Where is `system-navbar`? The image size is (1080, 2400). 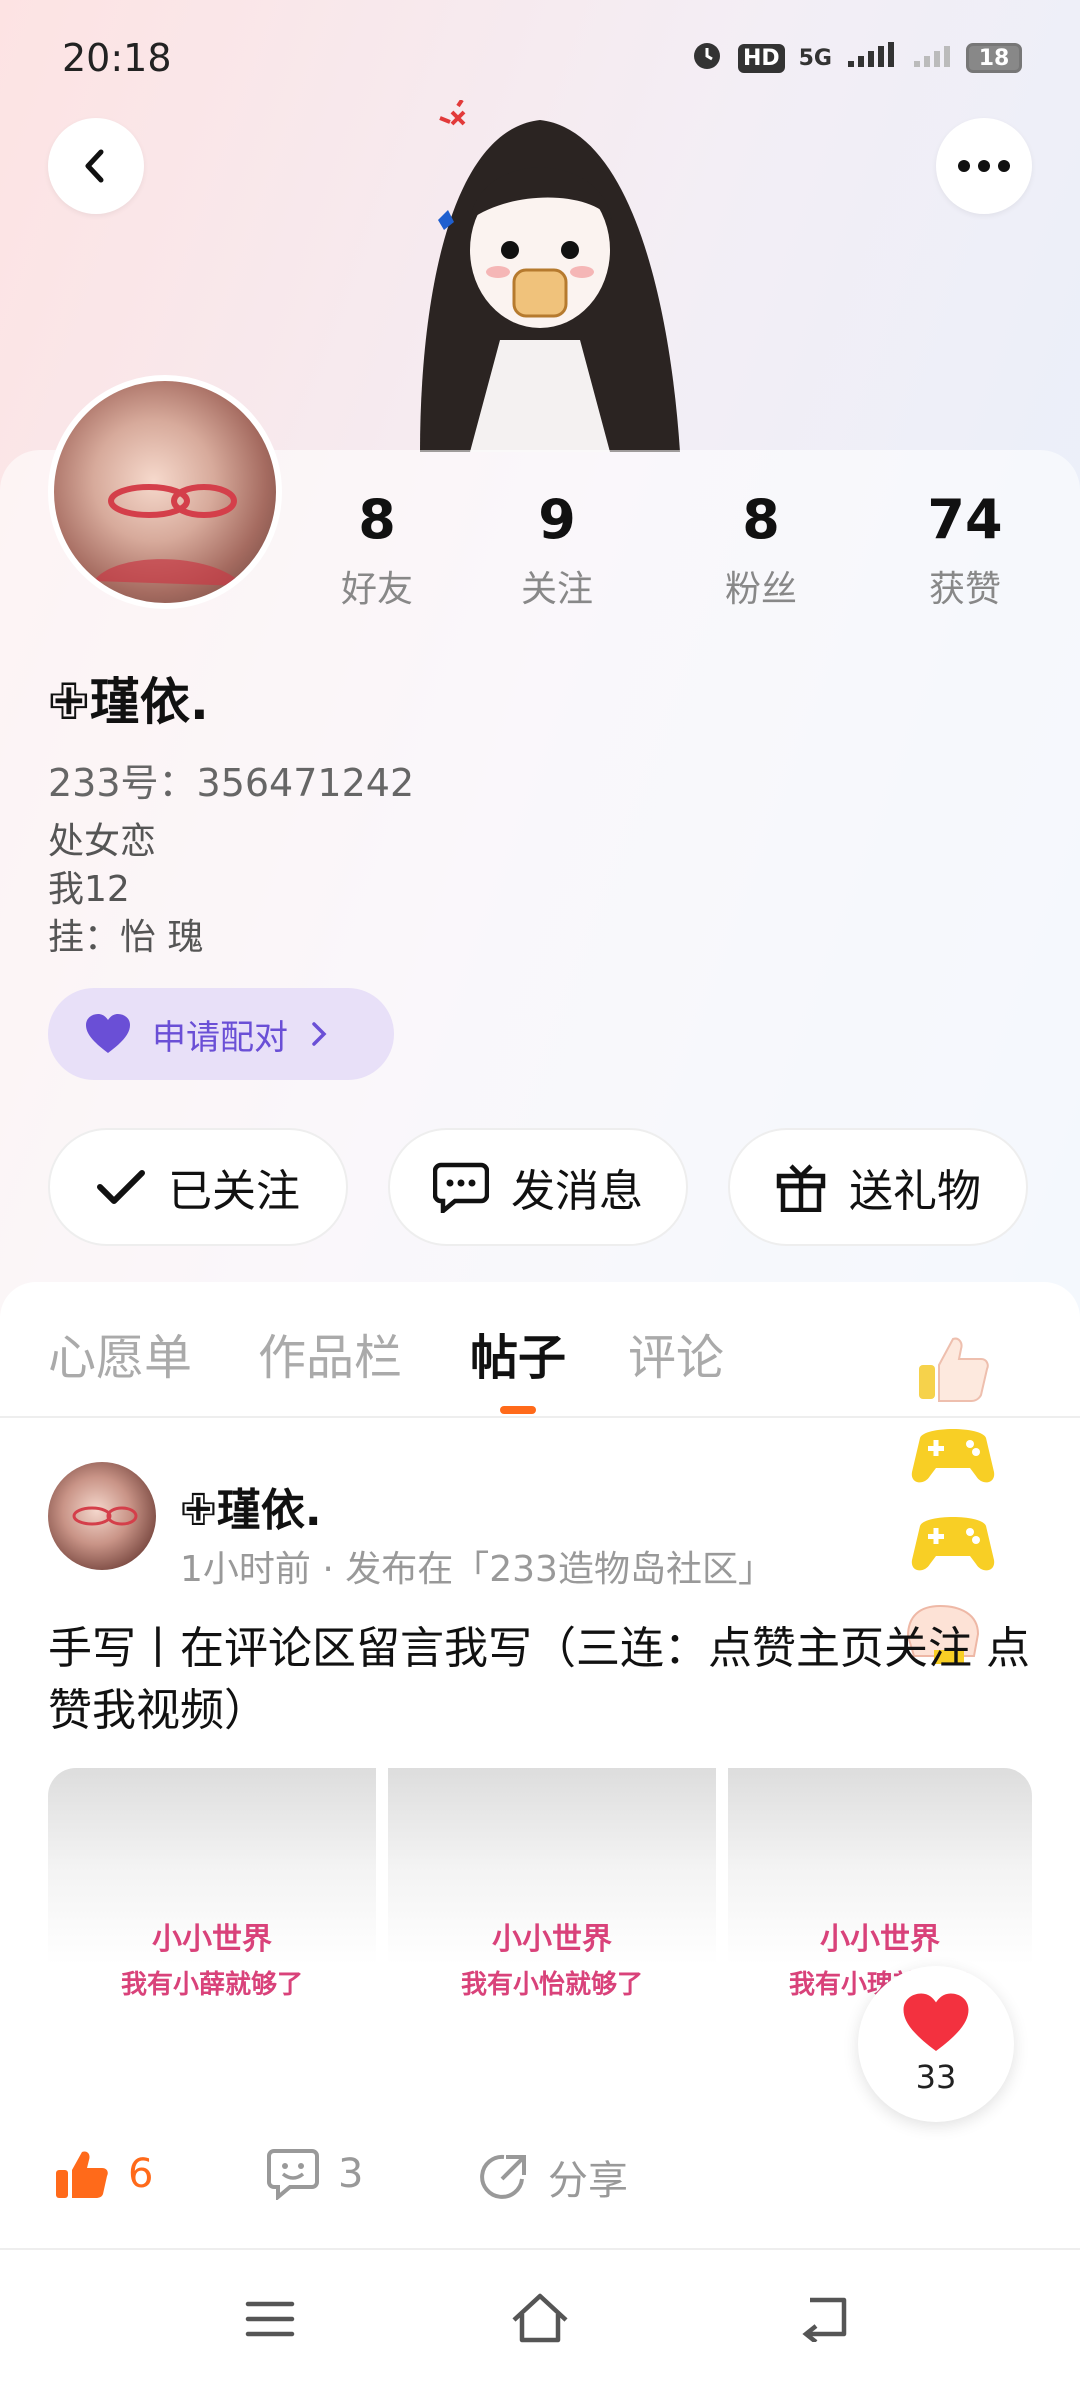 system-navbar is located at coordinates (540, 2325).